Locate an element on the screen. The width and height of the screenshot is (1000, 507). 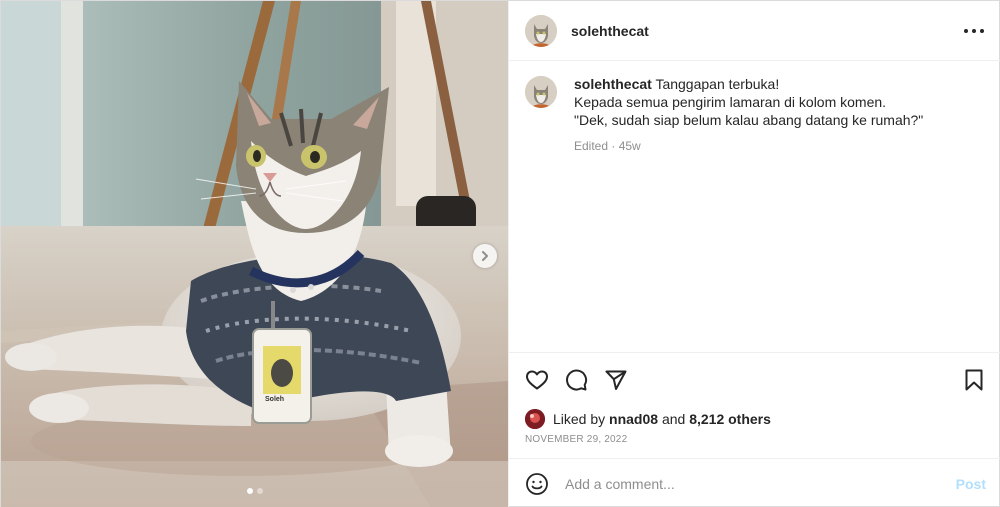
like-button is located at coordinates (537, 380).